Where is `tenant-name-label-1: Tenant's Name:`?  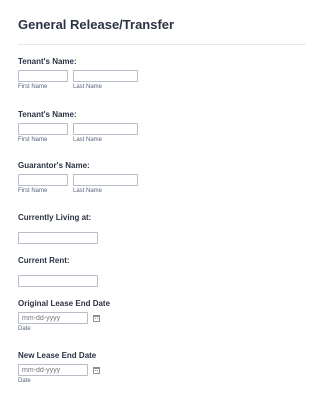 tenant-name-label-1: Tenant's Name: is located at coordinates (47, 61).